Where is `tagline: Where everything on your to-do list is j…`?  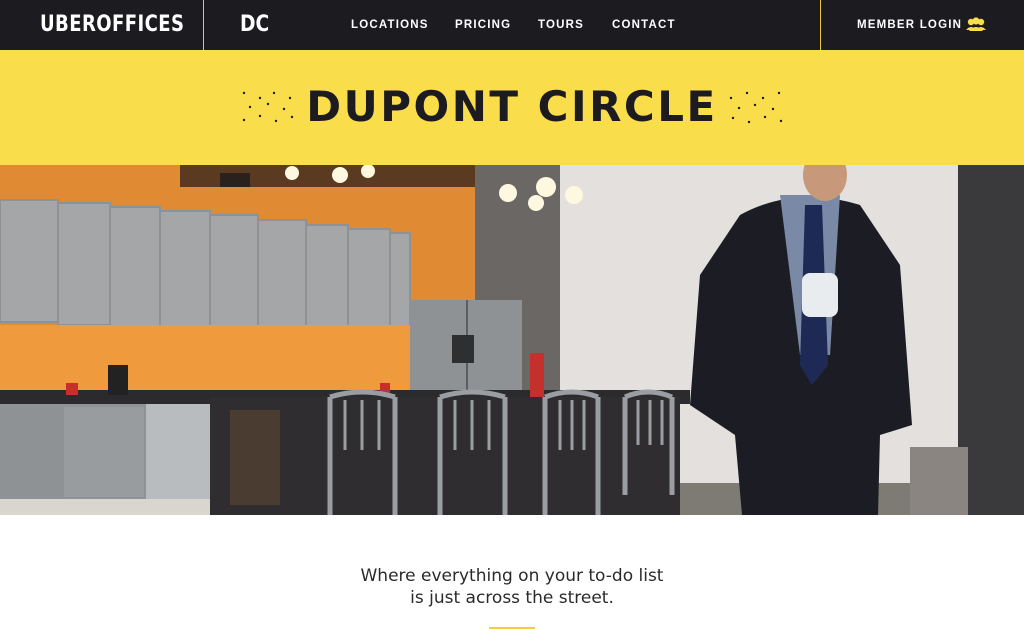
tagline: Where everything on your to-do list is j… is located at coordinates (512, 587).